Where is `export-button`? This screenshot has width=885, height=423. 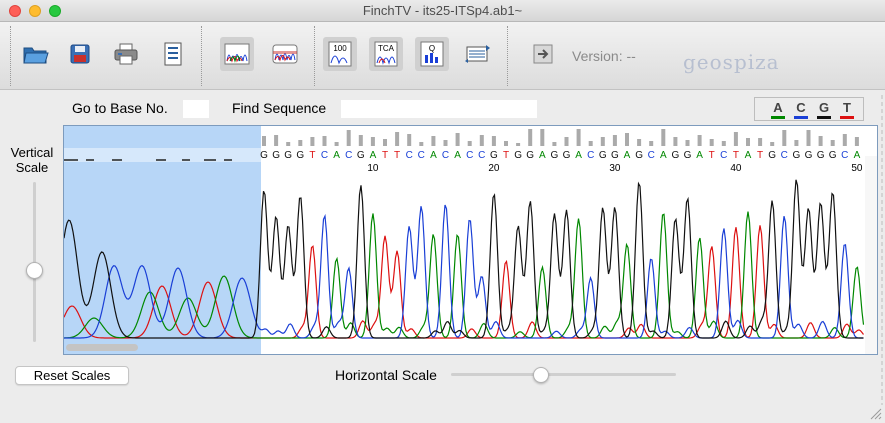
export-button is located at coordinates (543, 54).